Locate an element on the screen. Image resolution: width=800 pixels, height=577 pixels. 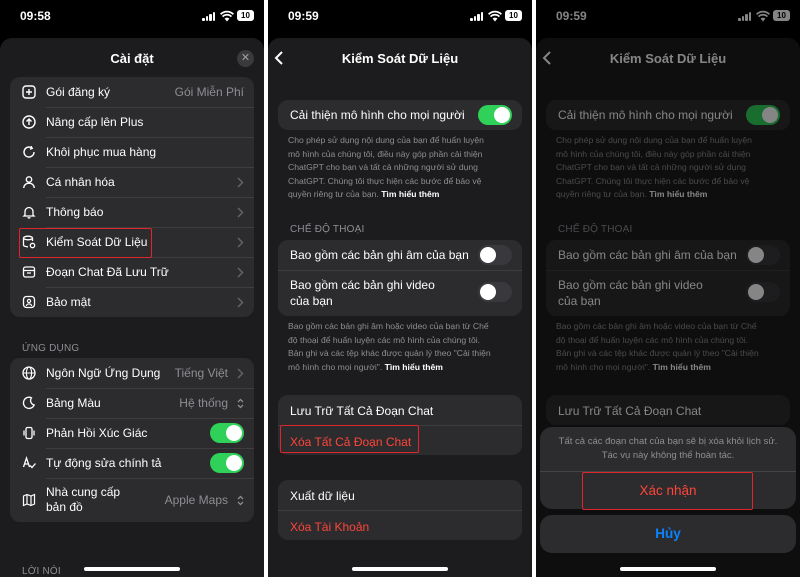
include-audio-label: Bao gồm các bản ghi âm của bạn is located at coordinates (379, 255).